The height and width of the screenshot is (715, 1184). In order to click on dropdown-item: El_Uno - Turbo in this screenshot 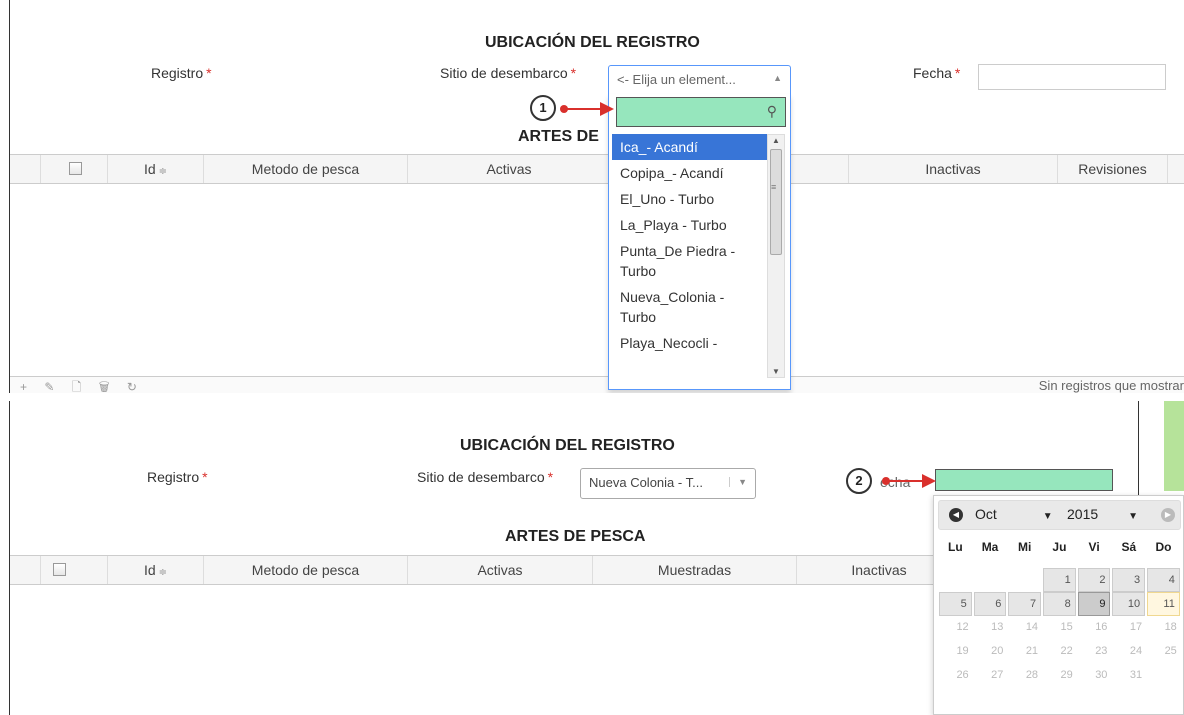, I will do `click(689, 199)`.